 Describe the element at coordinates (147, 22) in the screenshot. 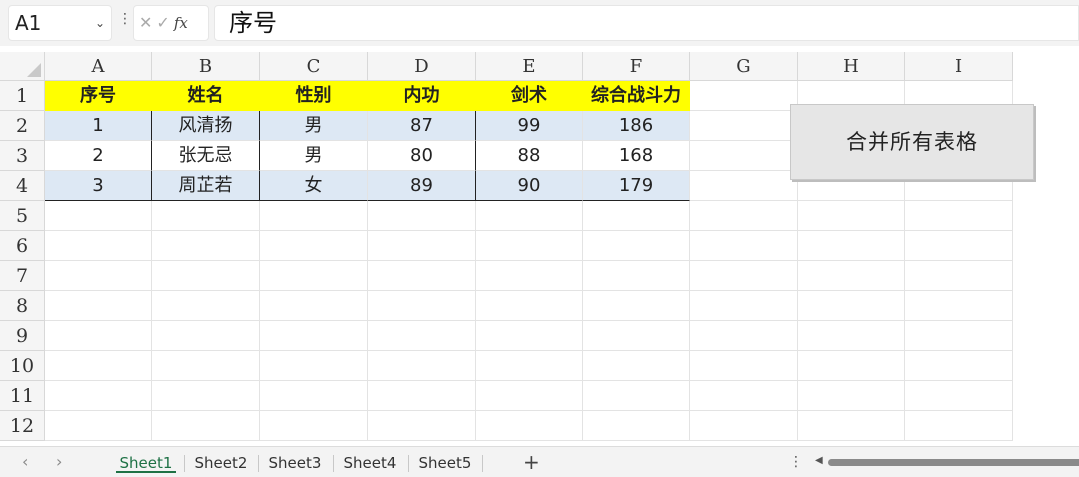

I see `cancel-icon: ✕` at that location.